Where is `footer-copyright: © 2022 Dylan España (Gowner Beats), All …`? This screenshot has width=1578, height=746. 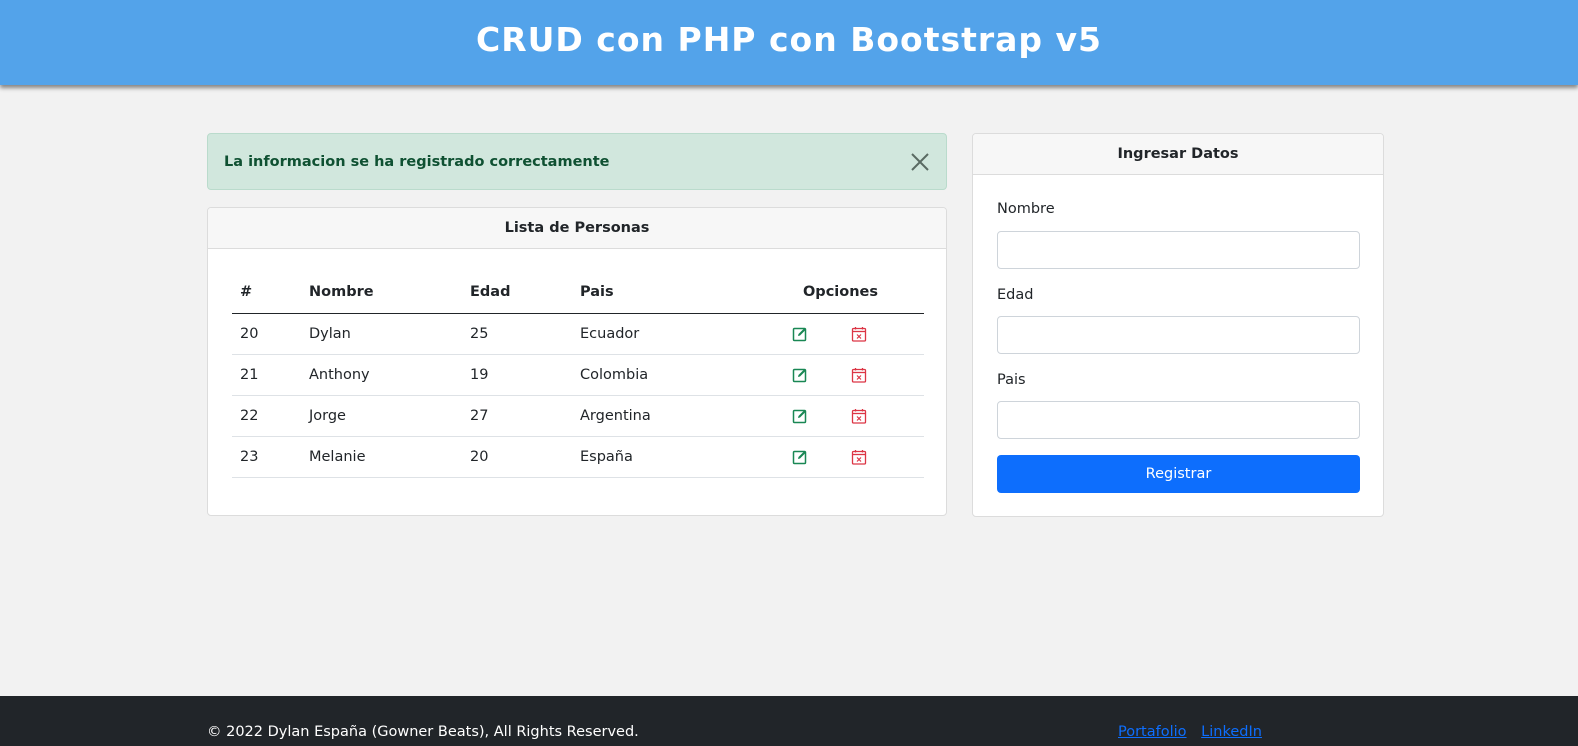 footer-copyright: © 2022 Dylan España (Gowner Beats), All … is located at coordinates (423, 732).